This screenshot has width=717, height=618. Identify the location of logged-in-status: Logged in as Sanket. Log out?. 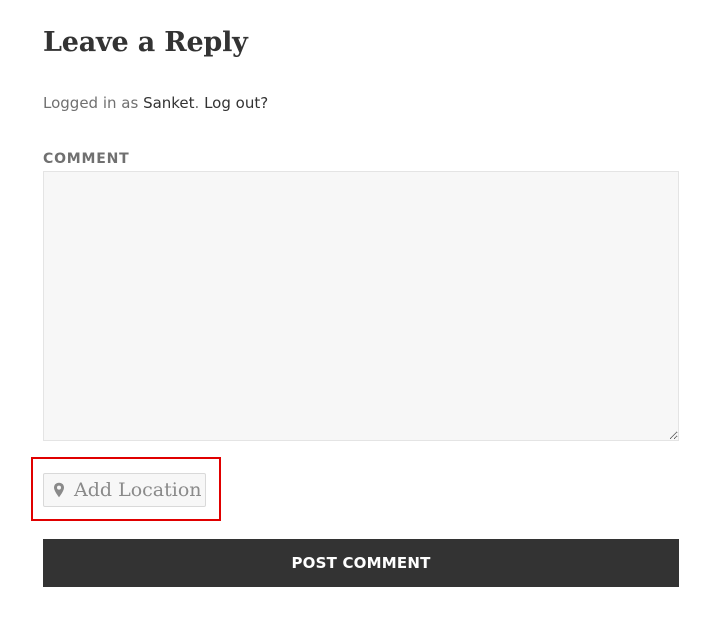
(155, 103).